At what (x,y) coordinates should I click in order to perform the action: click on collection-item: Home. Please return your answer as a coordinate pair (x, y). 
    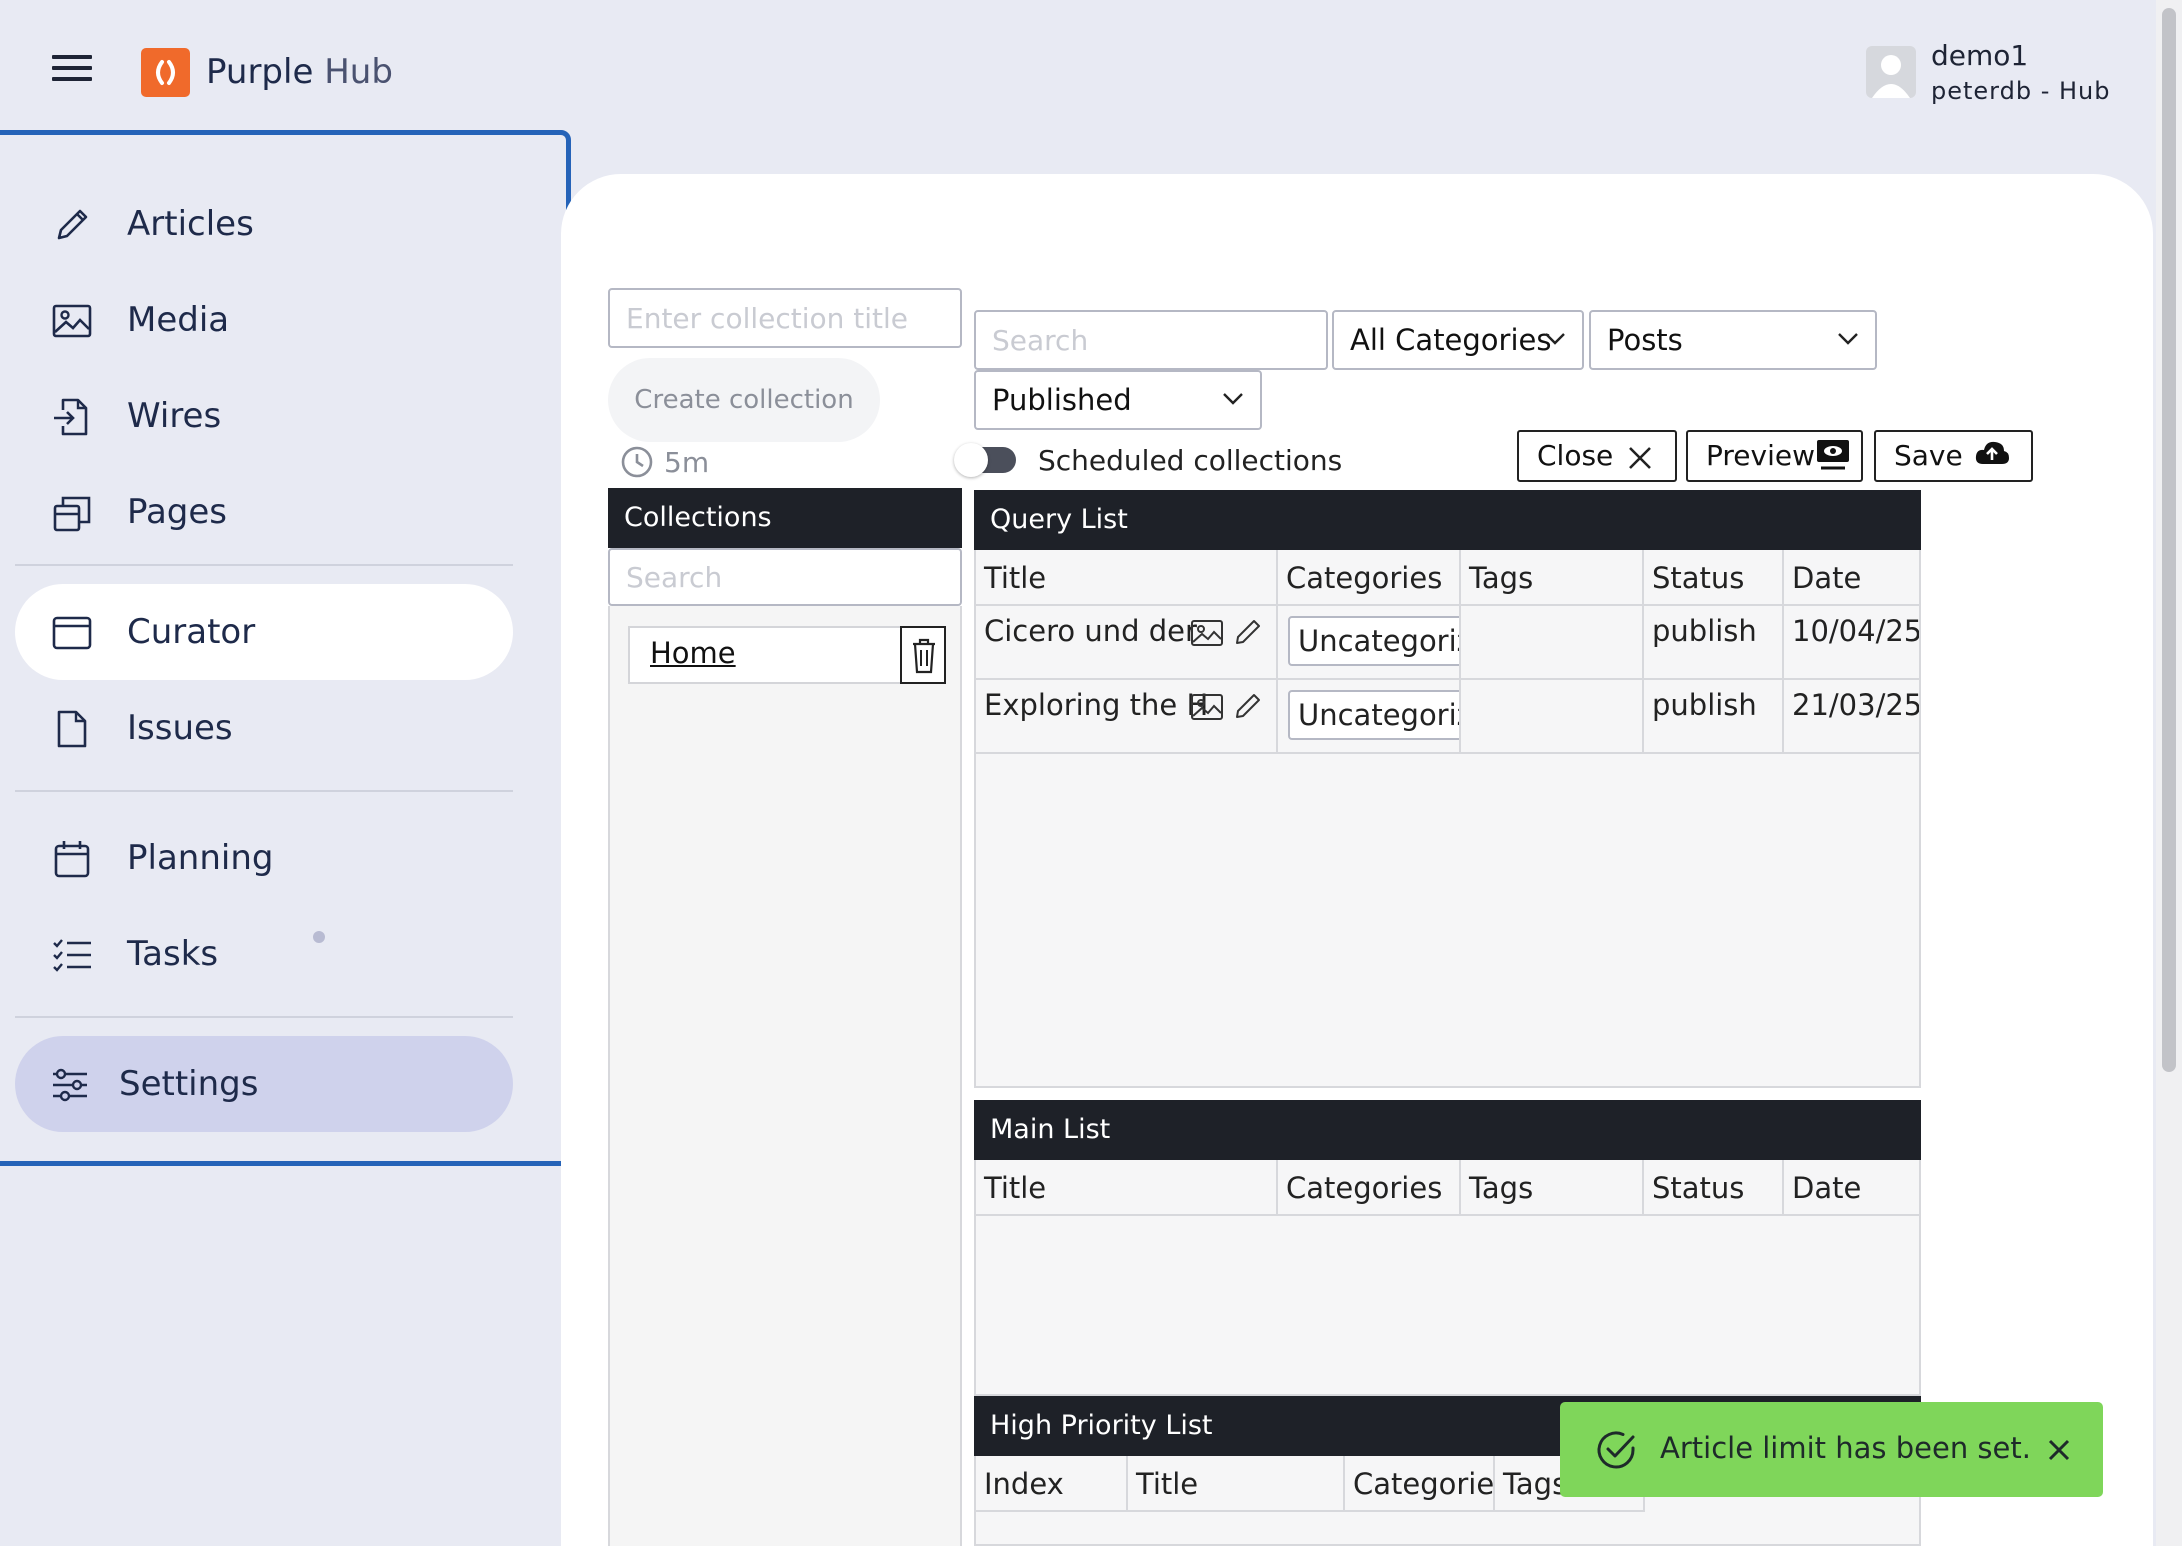
    Looking at the image, I should click on (767, 655).